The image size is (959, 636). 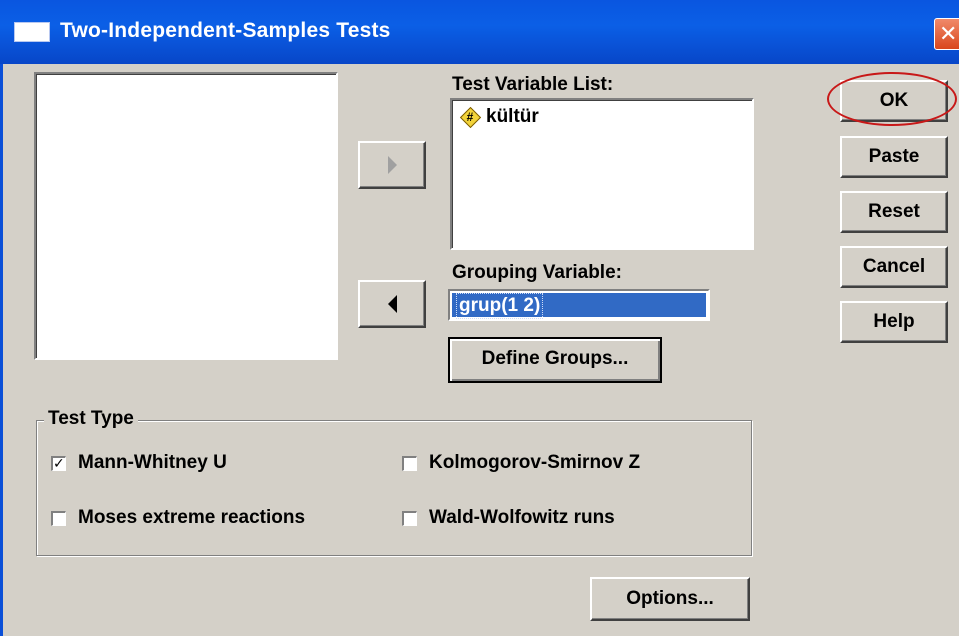 What do you see at coordinates (512, 116) in the screenshot?
I see `variable-name: kültür` at bounding box center [512, 116].